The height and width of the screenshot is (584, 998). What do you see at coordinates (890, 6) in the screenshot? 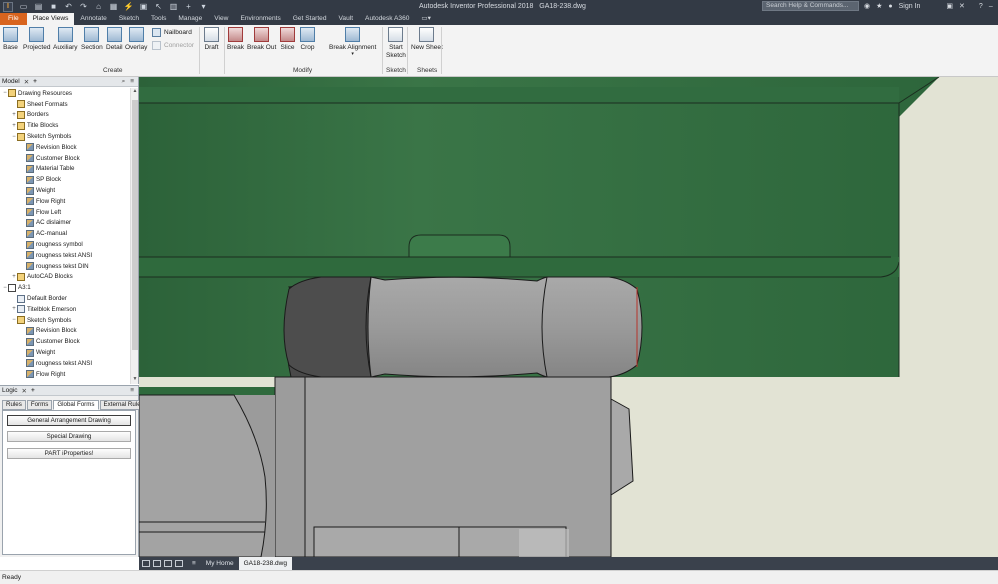
I see `user-icon: ●` at bounding box center [890, 6].